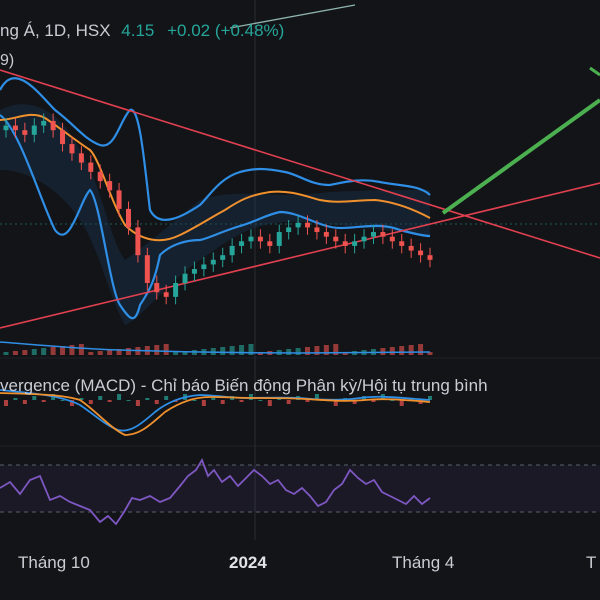  Describe the element at coordinates (591, 562) in the screenshot. I see `x-axis-label-next: T` at that location.